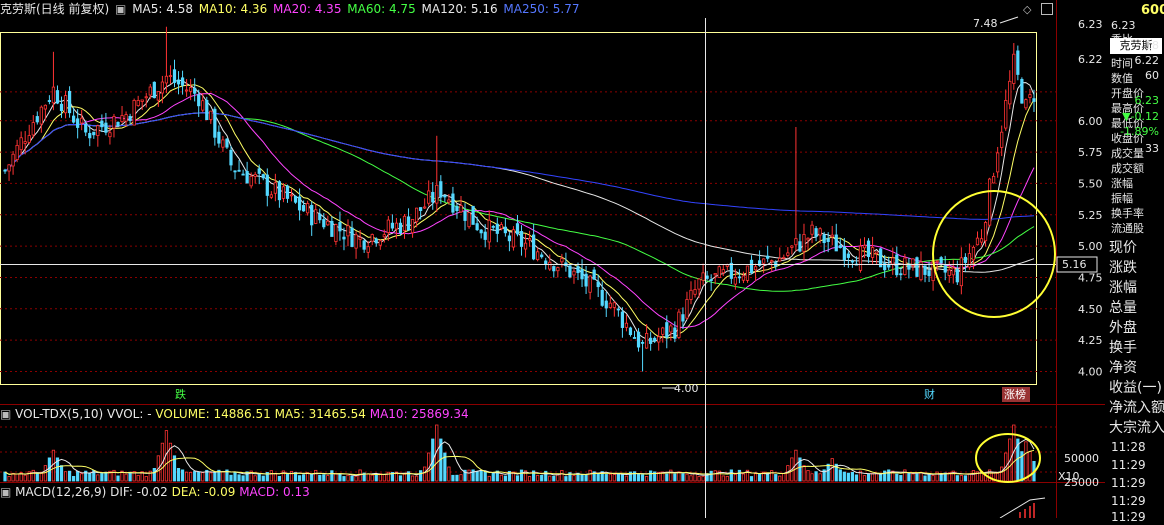 This screenshot has width=1164, height=525. What do you see at coordinates (1123, 268) in the screenshot?
I see `panel-field-label: 涨跌` at bounding box center [1123, 268].